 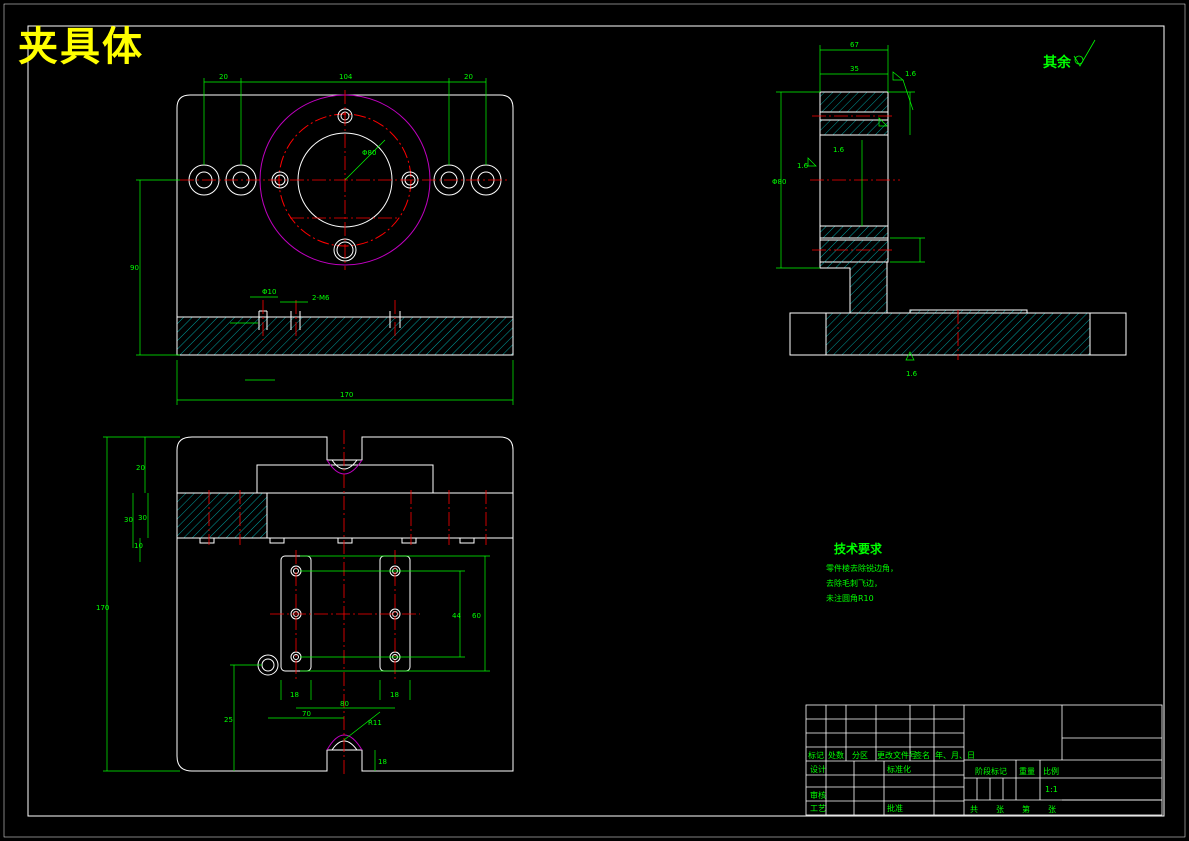 What do you see at coordinates (456, 616) in the screenshot?
I see `dim-text: 44` at bounding box center [456, 616].